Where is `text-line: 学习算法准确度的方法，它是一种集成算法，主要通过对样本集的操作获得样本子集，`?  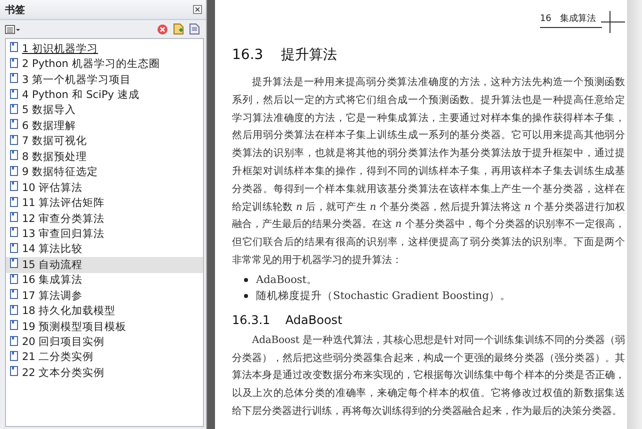 text-line: 学习算法准确度的方法，它是一种集成算法，主要通过对样本集的操作获得样本子集， is located at coordinates (428, 119).